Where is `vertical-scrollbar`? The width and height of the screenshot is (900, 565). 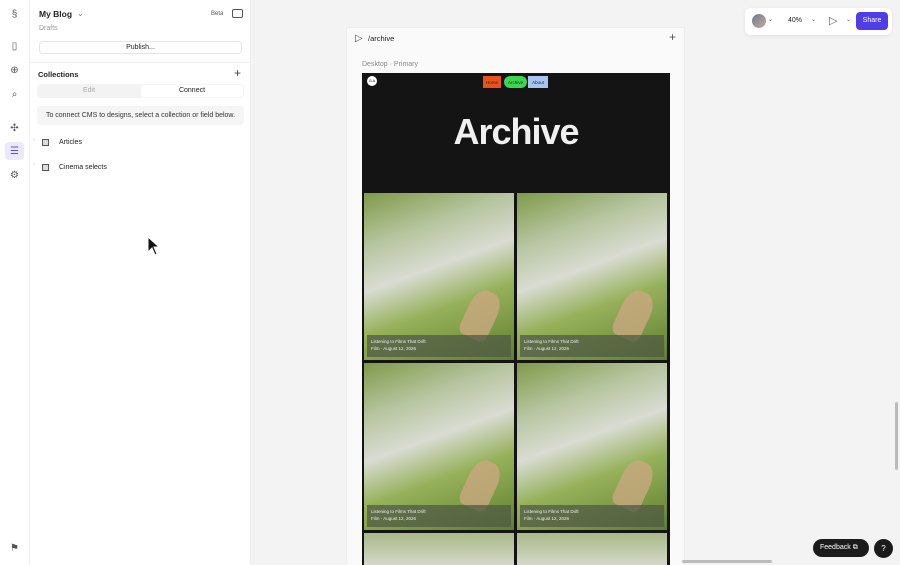
vertical-scrollbar is located at coordinates (896, 436).